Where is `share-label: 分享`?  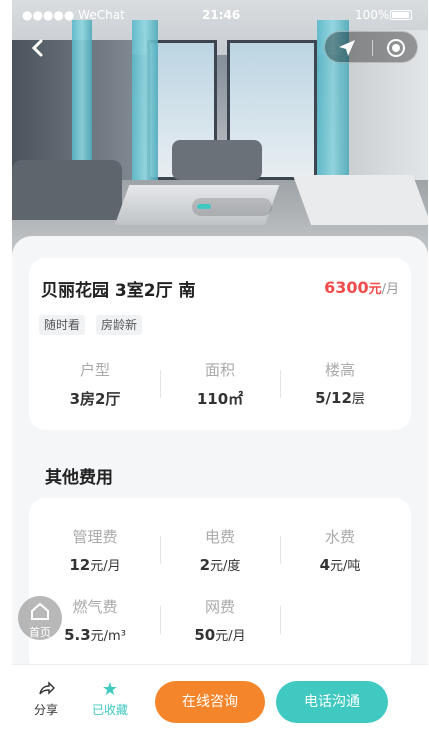 share-label: 分享 is located at coordinates (45, 710).